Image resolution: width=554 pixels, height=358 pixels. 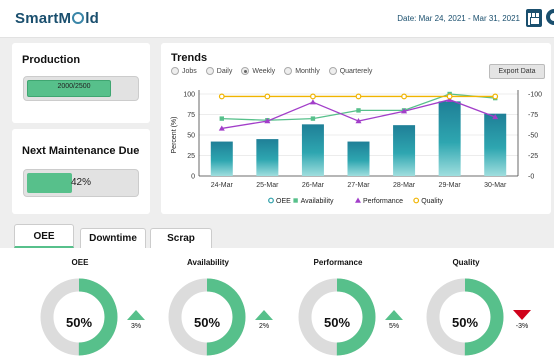 I want to click on y-tick-label-right: -50, so click(x=533, y=136).